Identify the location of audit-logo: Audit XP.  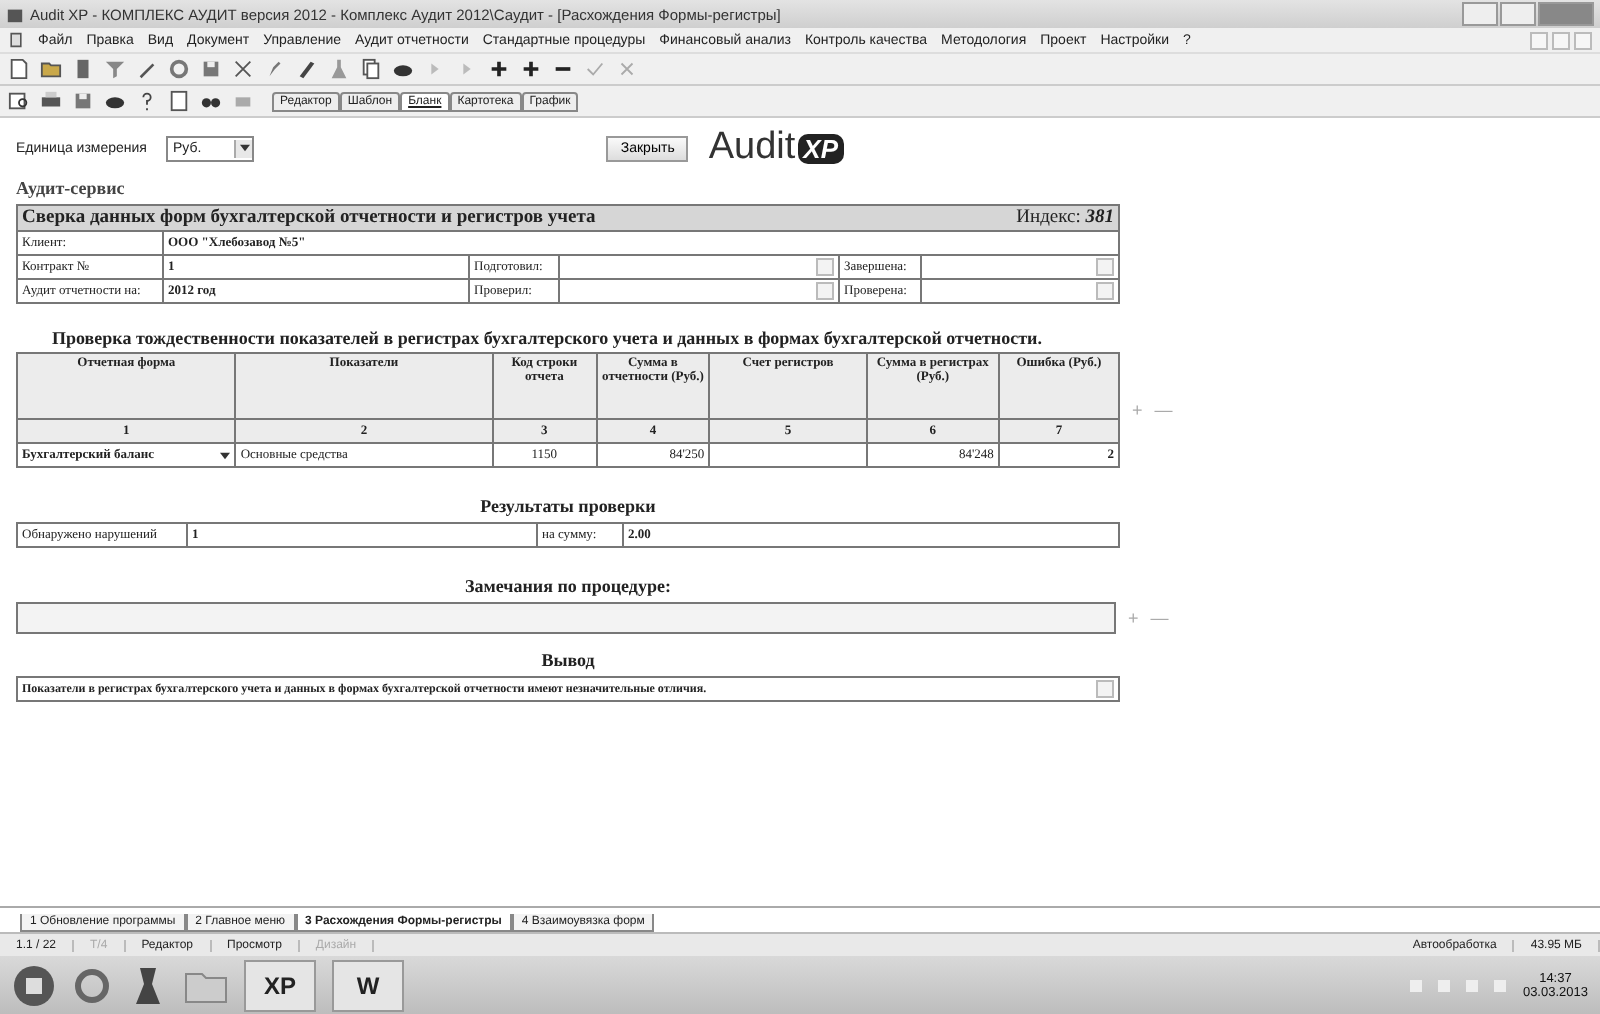
(776, 148).